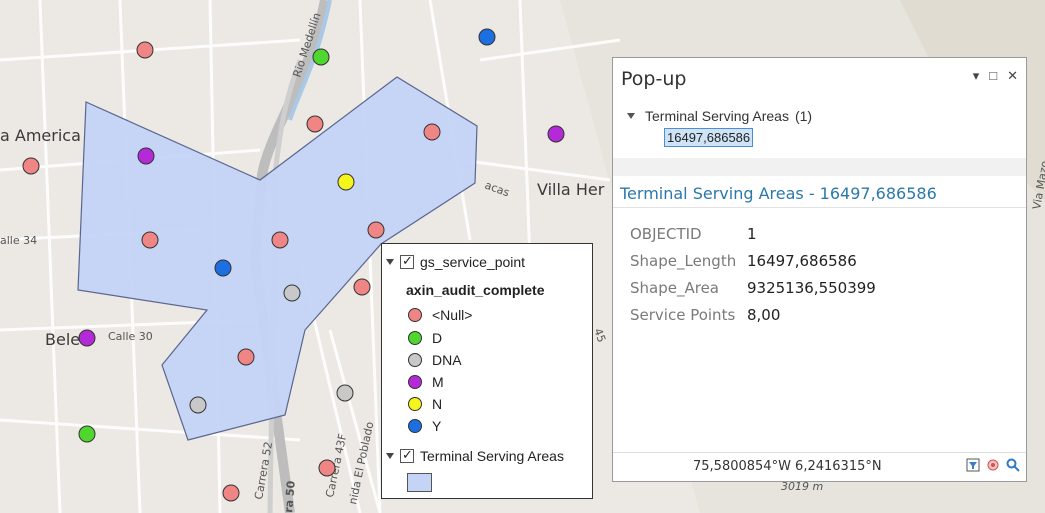 Image resolution: width=1045 pixels, height=513 pixels. I want to click on maximize-icon: □, so click(993, 76).